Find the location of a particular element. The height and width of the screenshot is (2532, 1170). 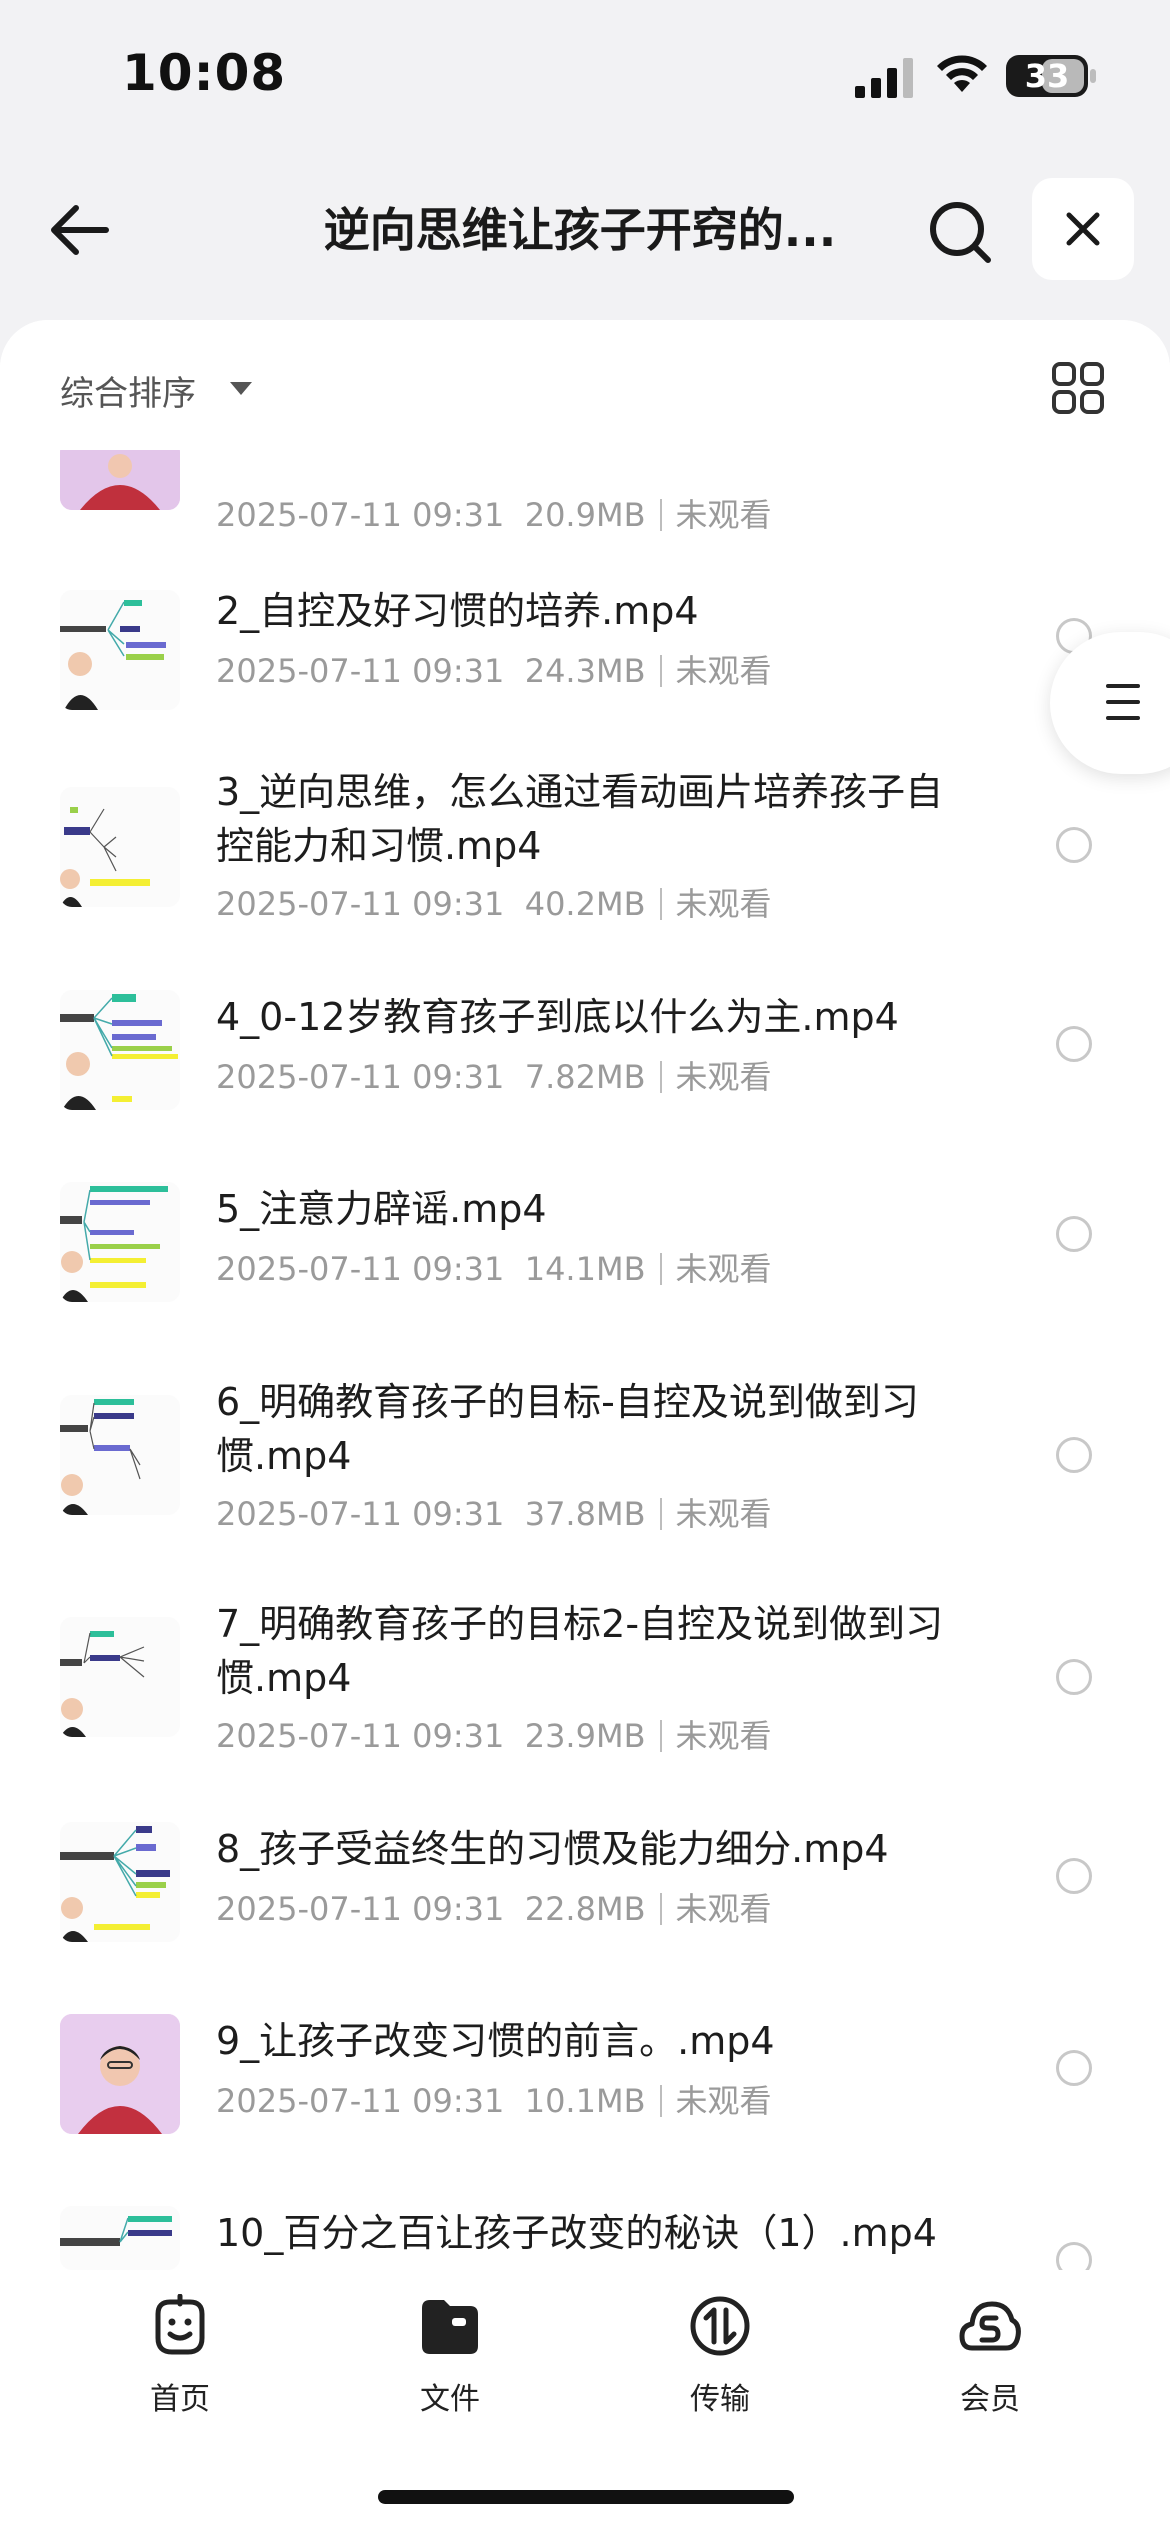

file-meta: 2025-07-11 09:31 22.8MB 未观看 is located at coordinates (494, 1909).